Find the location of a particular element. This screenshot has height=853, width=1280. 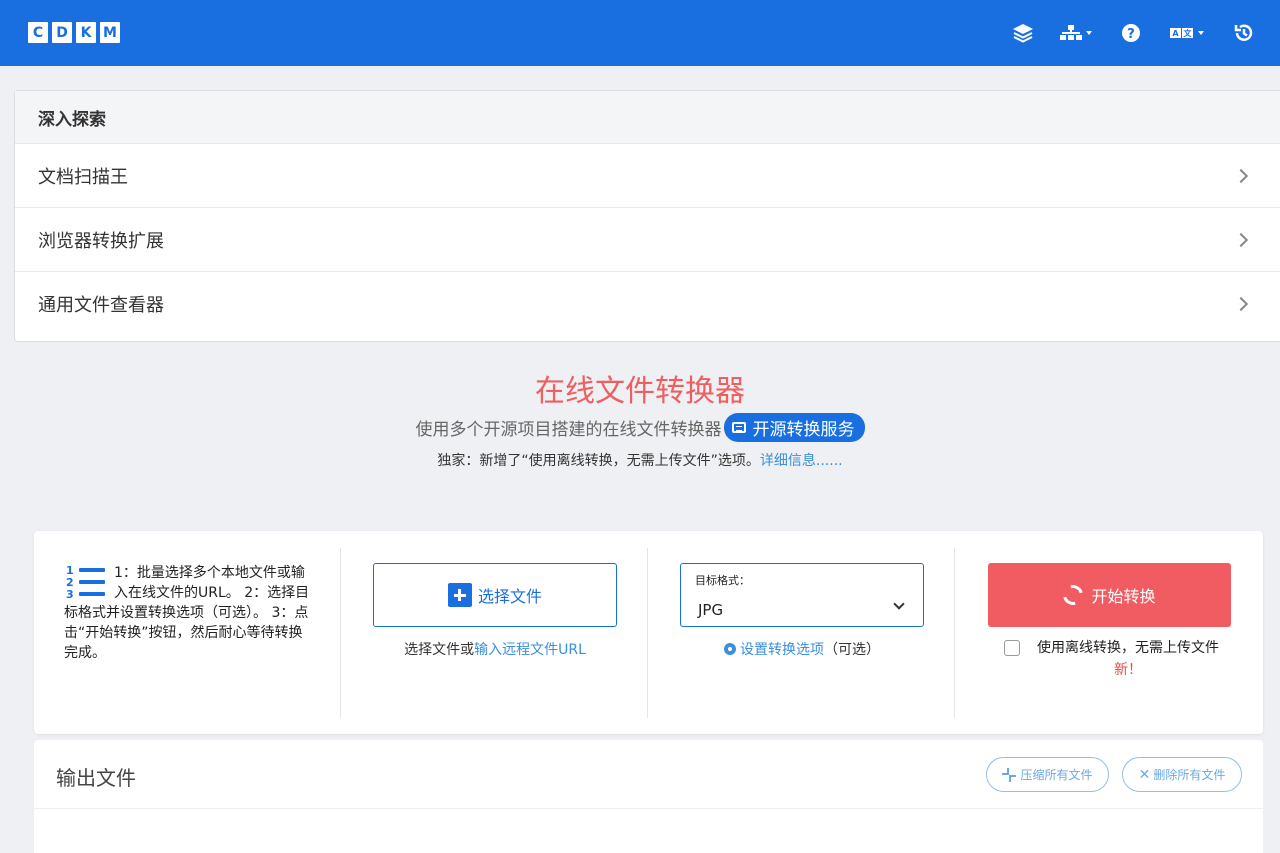

gear-icon is located at coordinates (730, 649).